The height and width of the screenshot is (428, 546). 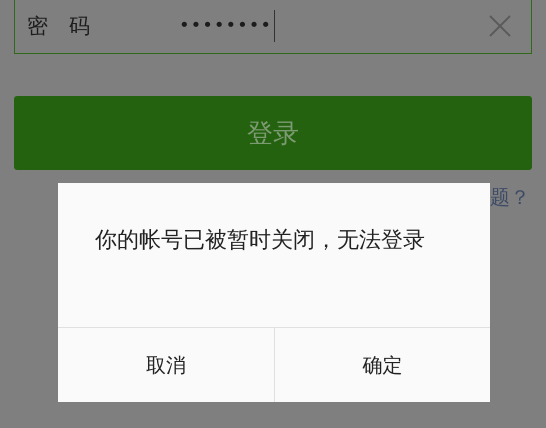 What do you see at coordinates (260, 241) in the screenshot?
I see `dialog-message: 你的帐号已被暂时关闭，无法登录` at bounding box center [260, 241].